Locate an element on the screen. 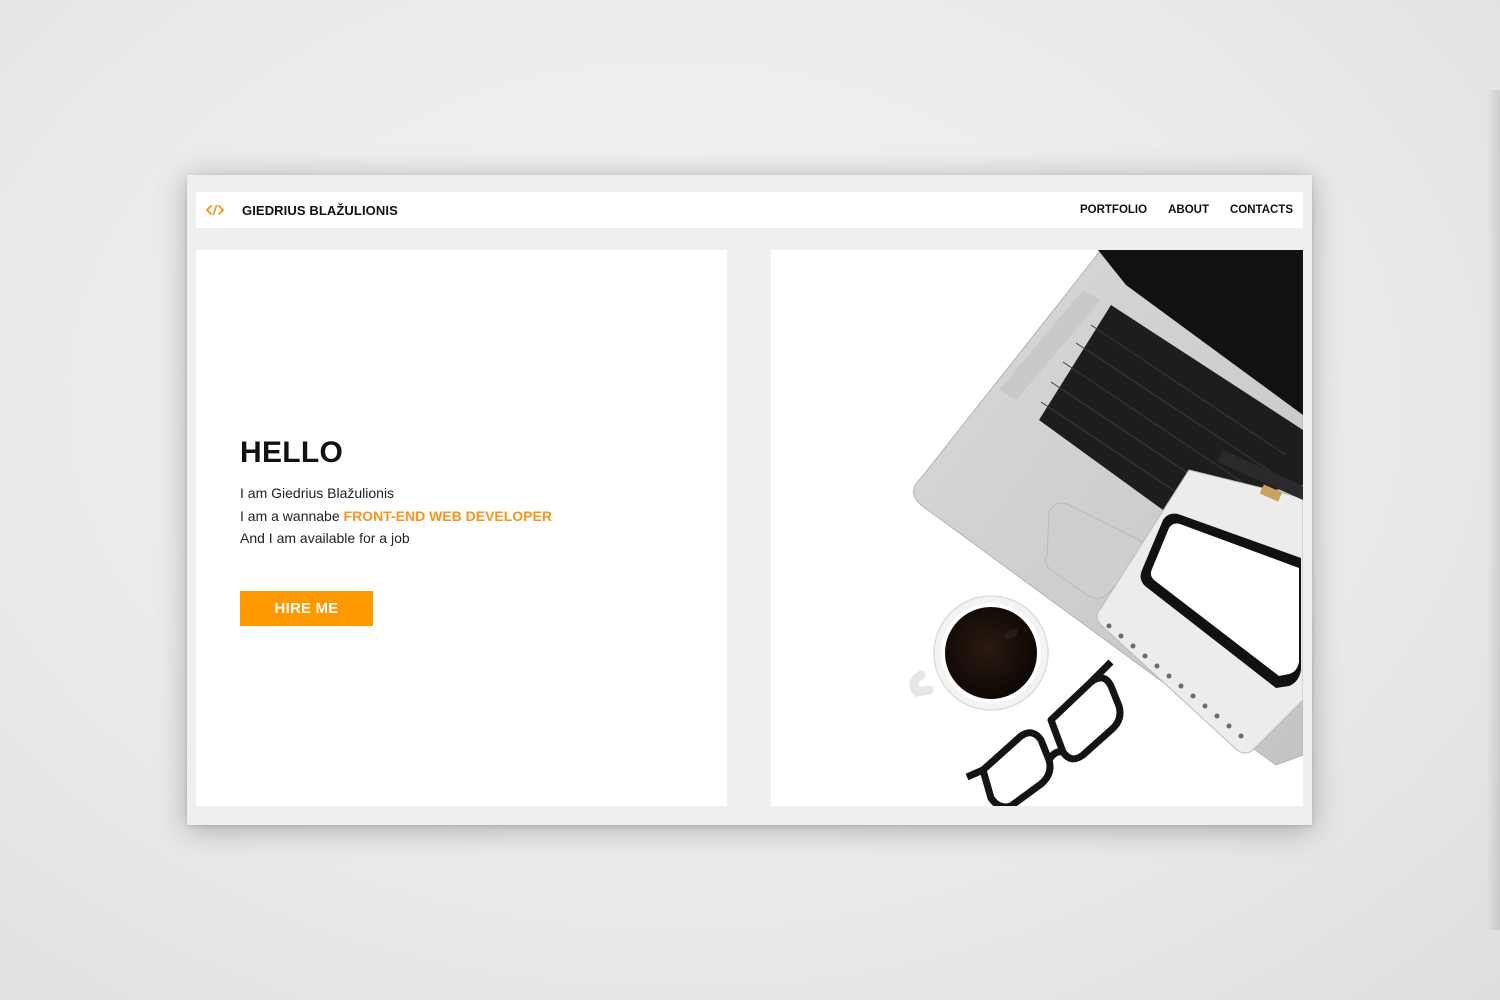 Image resolution: width=1500 pixels, height=1000 pixels. intro-line-name: I am Giedrius Blažulionis is located at coordinates (317, 493).